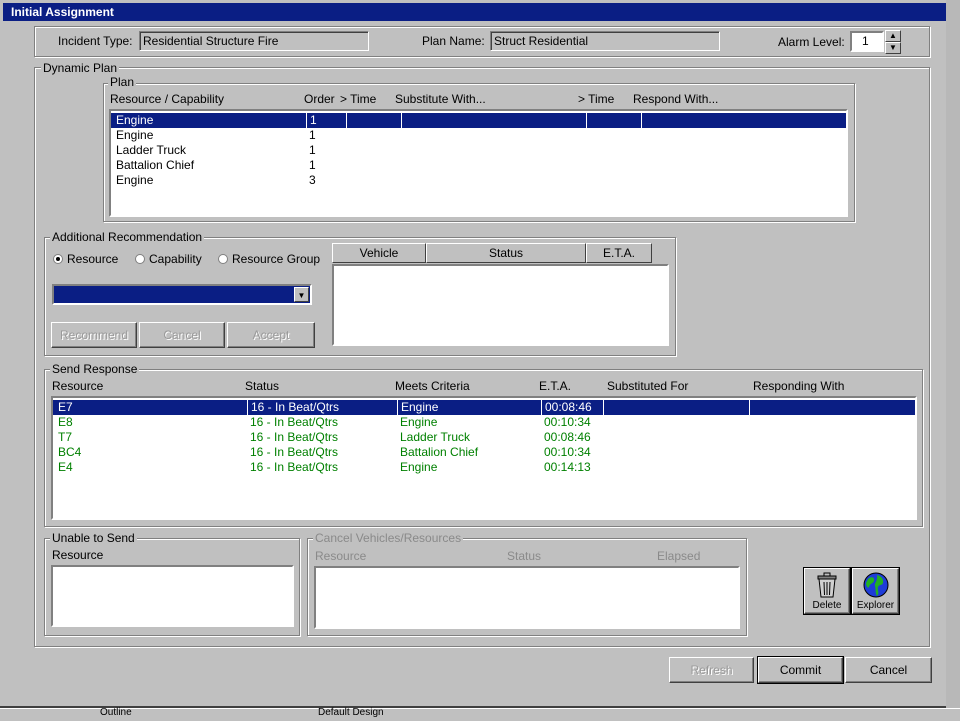 The width and height of the screenshot is (960, 721). Describe the element at coordinates (453, 41) in the screenshot. I see `plan-name-label: Plan Name:` at that location.